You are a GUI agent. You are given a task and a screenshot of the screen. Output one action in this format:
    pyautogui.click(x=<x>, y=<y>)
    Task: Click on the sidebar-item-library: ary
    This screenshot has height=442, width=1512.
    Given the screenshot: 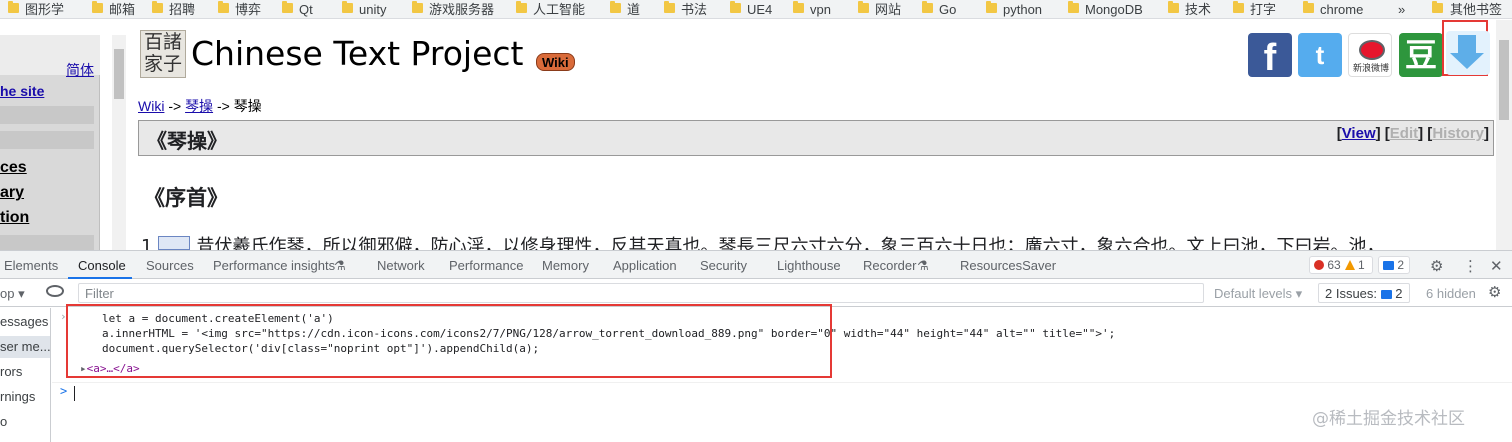 What is the action you would take?
    pyautogui.click(x=12, y=193)
    